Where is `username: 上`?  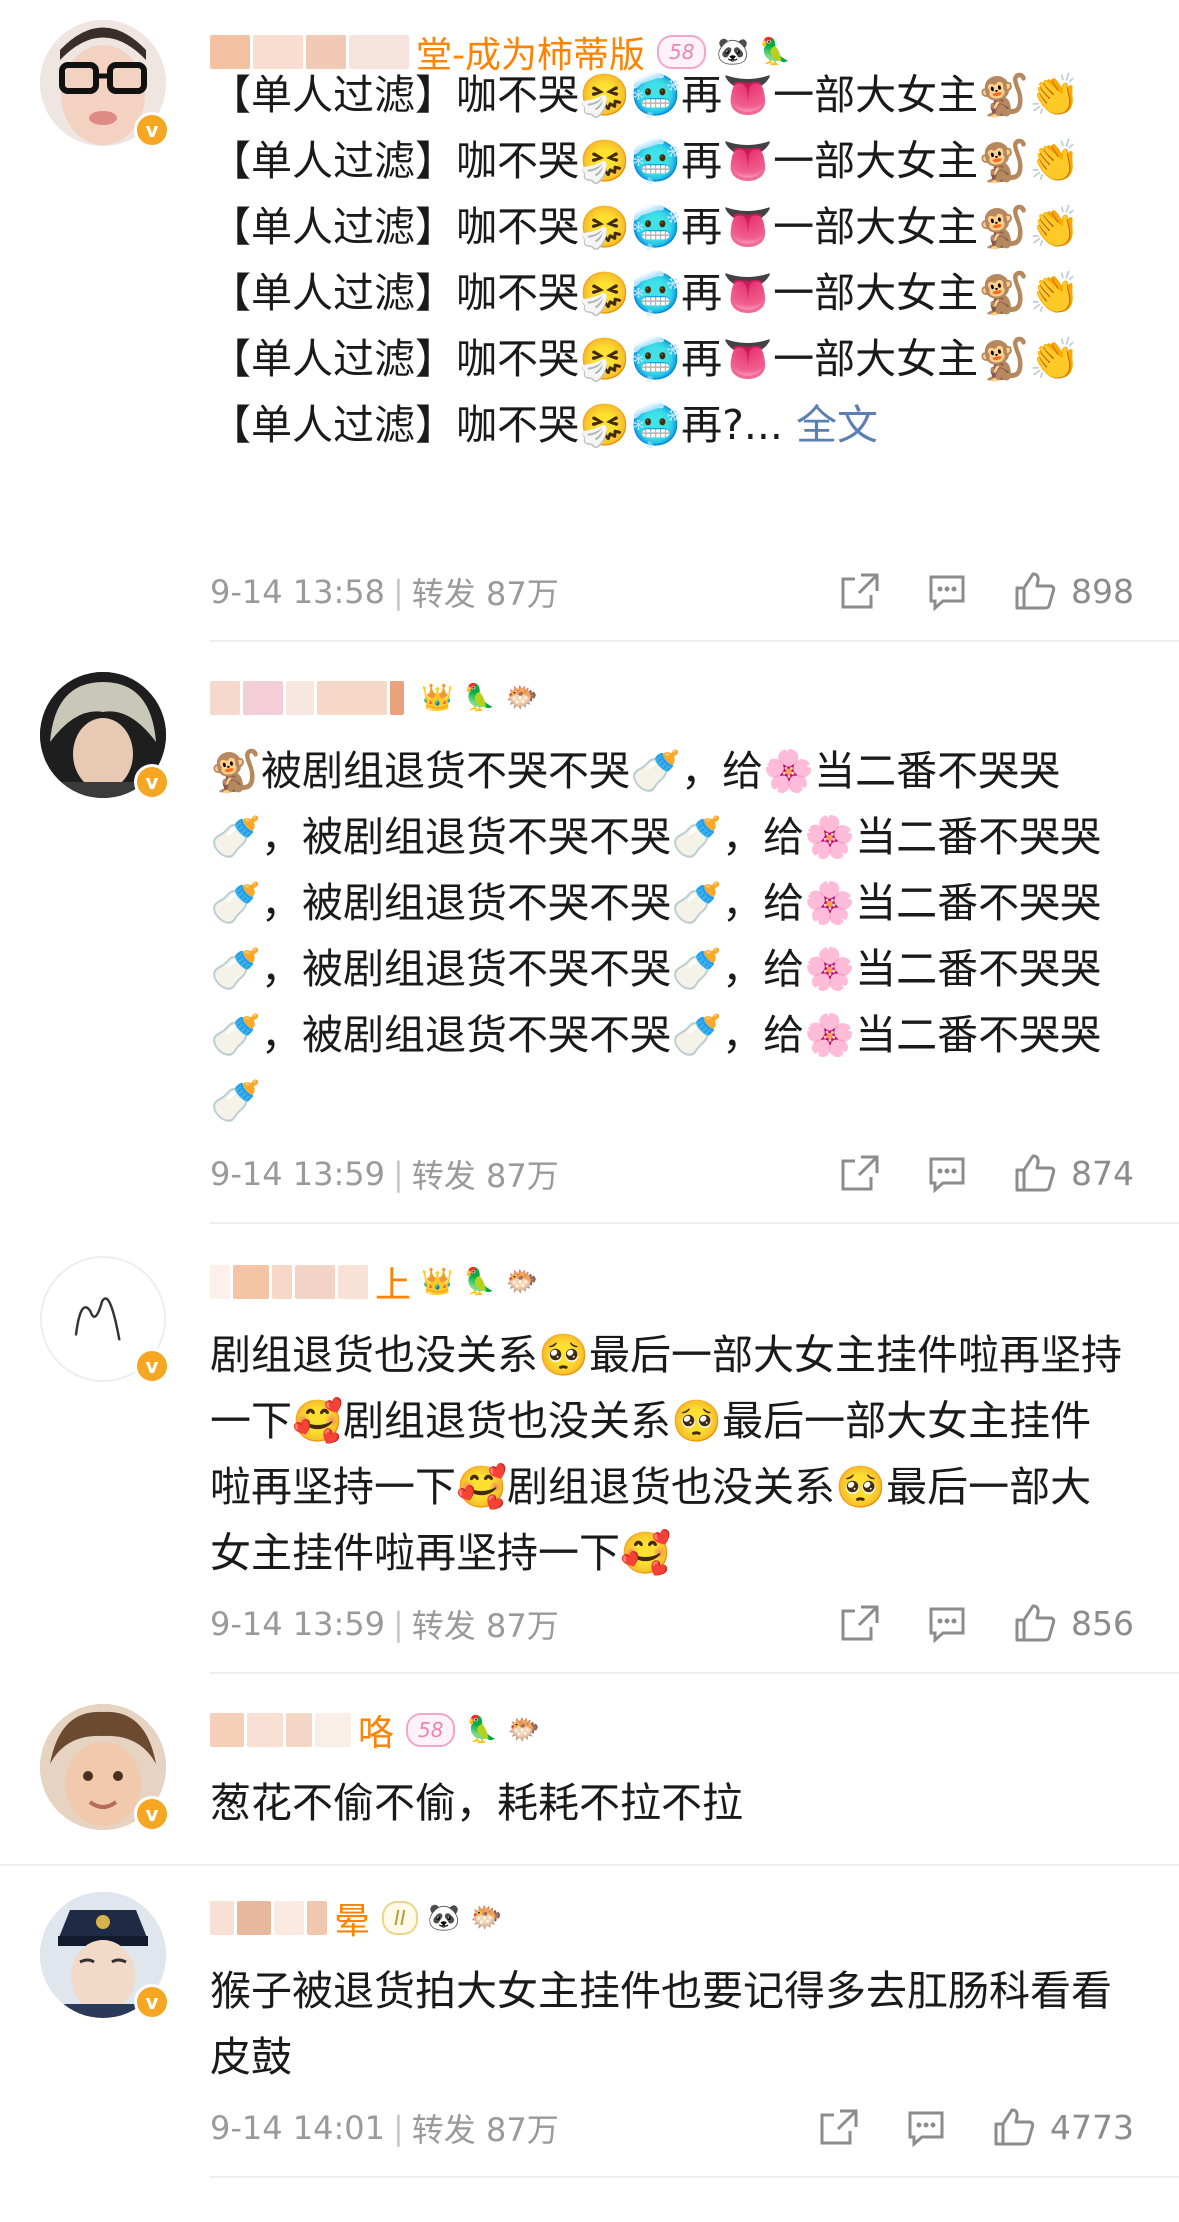 username: 上 is located at coordinates (393, 1282).